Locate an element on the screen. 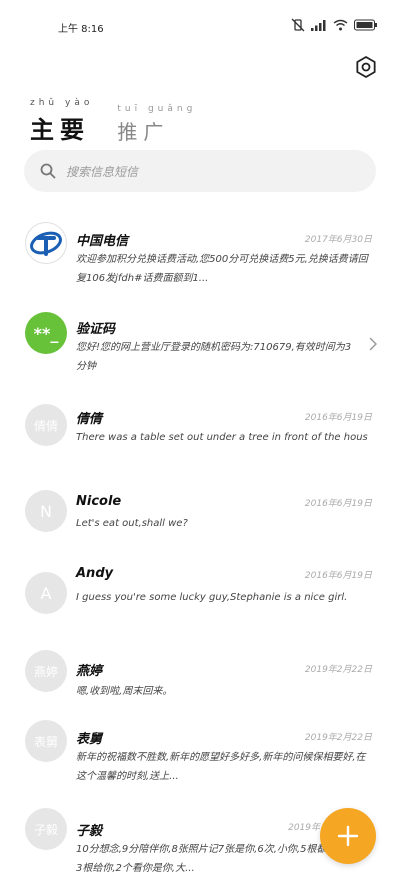  header-tabs: zhǔ yào 主要 tuī guǎng 推广 is located at coordinates (113, 121).